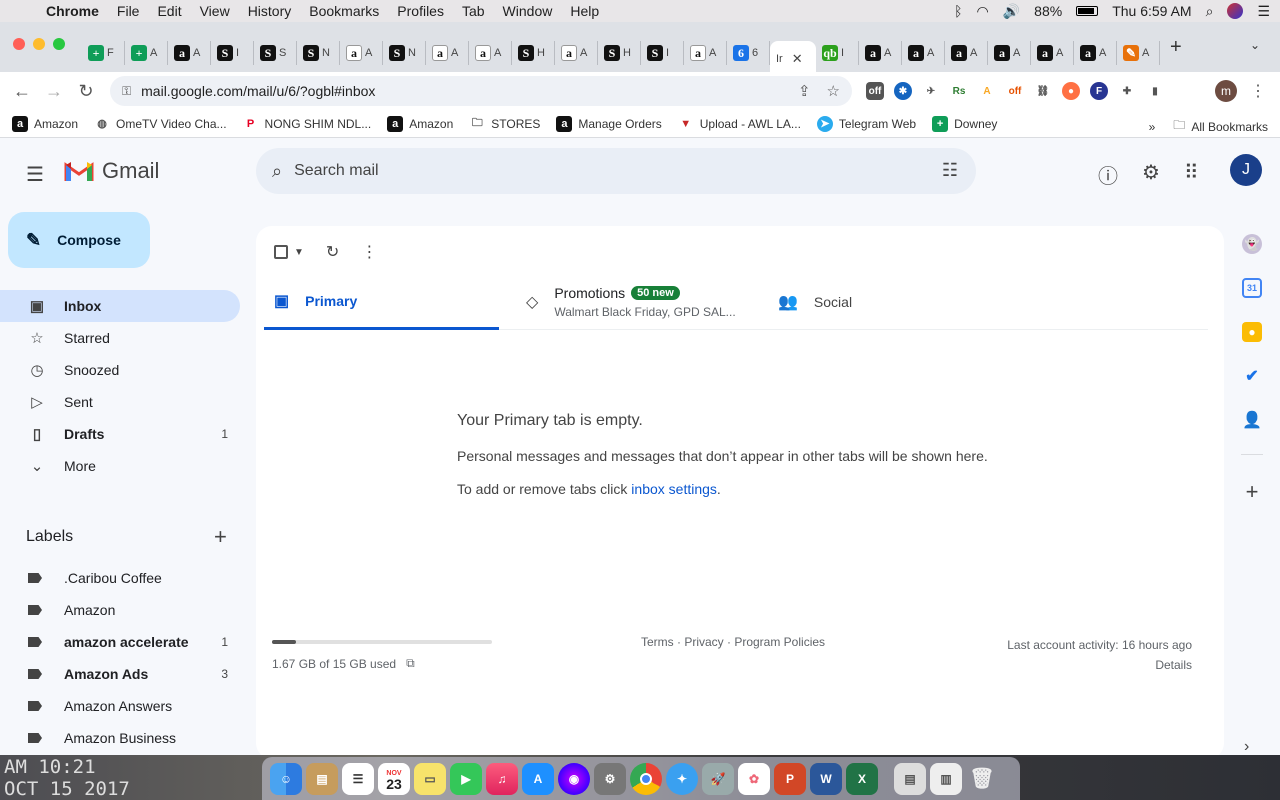  Describe the element at coordinates (958, 11) in the screenshot. I see `bluetooth-icon: ᛒ` at that location.